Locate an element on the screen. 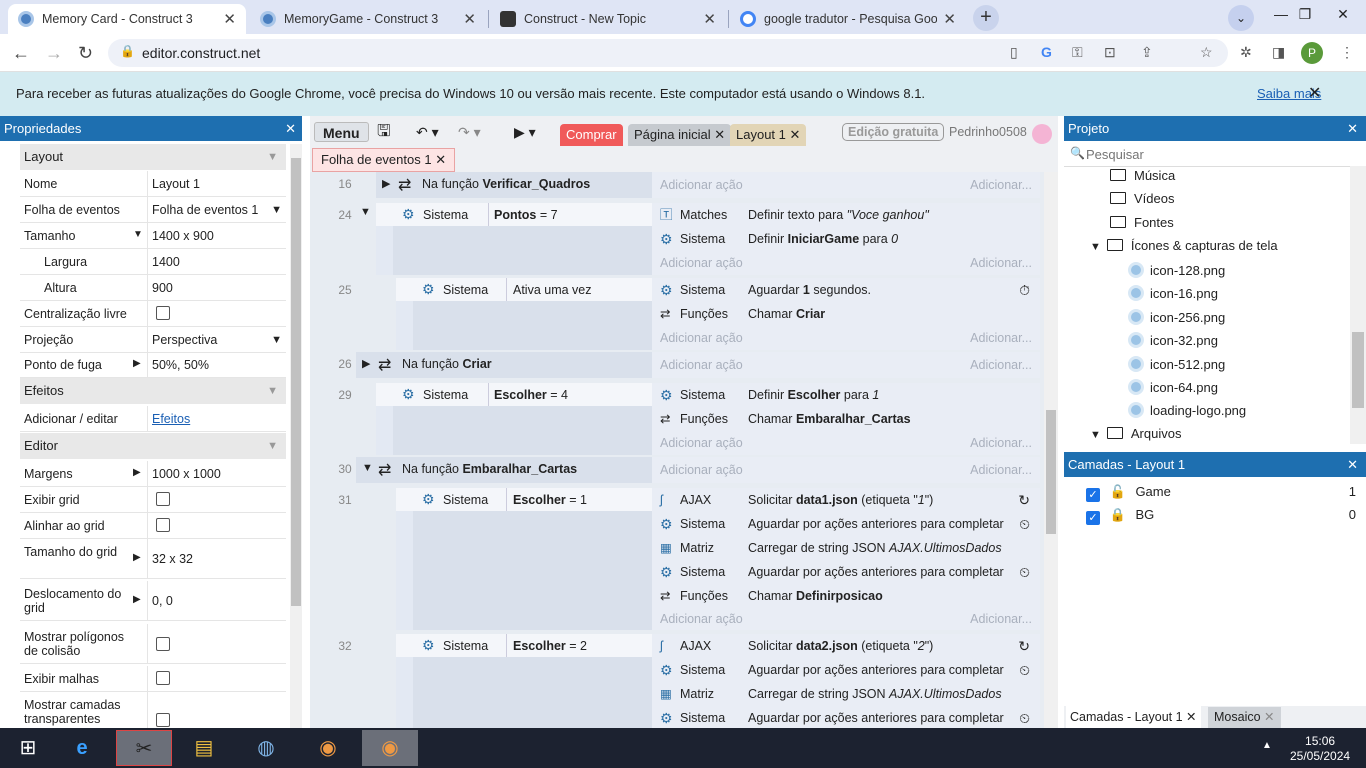  tab-tilemap: Mosaico ✕ is located at coordinates (1244, 717).